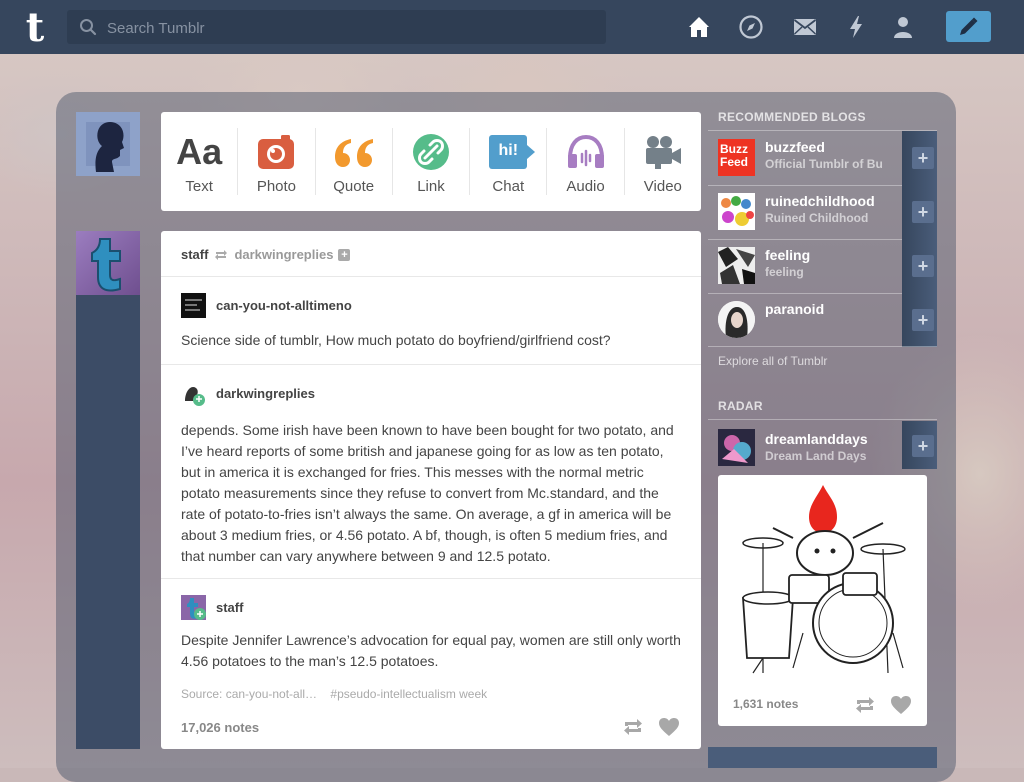 This screenshot has height=782, width=1024. Describe the element at coordinates (431, 186) in the screenshot. I see `new-post-label: Link` at that location.